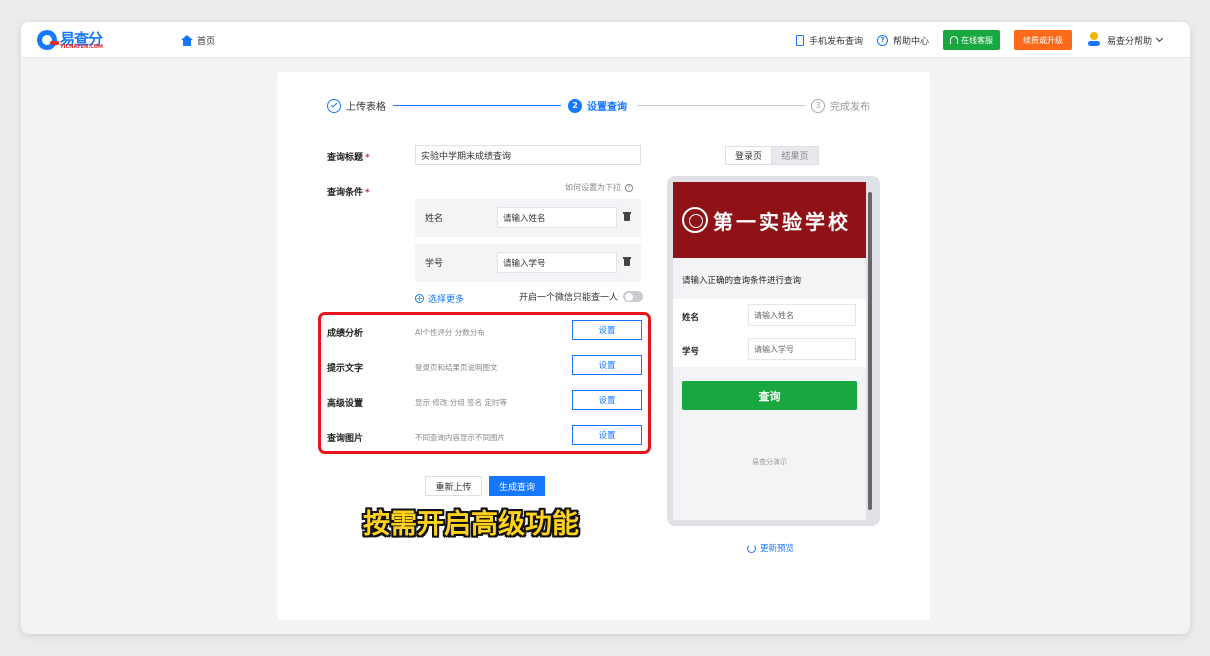 The width and height of the screenshot is (1210, 656). Describe the element at coordinates (345, 334) in the screenshot. I see `option-label-analysis: 成绩分析` at that location.